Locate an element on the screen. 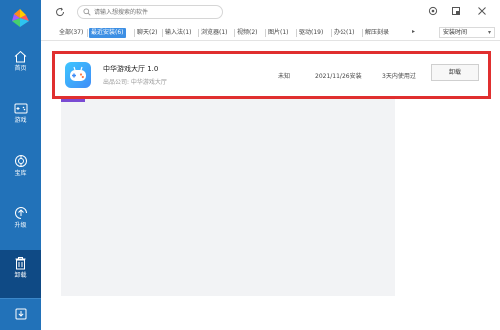 The height and width of the screenshot is (330, 500). sidebar-item-upgrade: 升级 is located at coordinates (20, 222).